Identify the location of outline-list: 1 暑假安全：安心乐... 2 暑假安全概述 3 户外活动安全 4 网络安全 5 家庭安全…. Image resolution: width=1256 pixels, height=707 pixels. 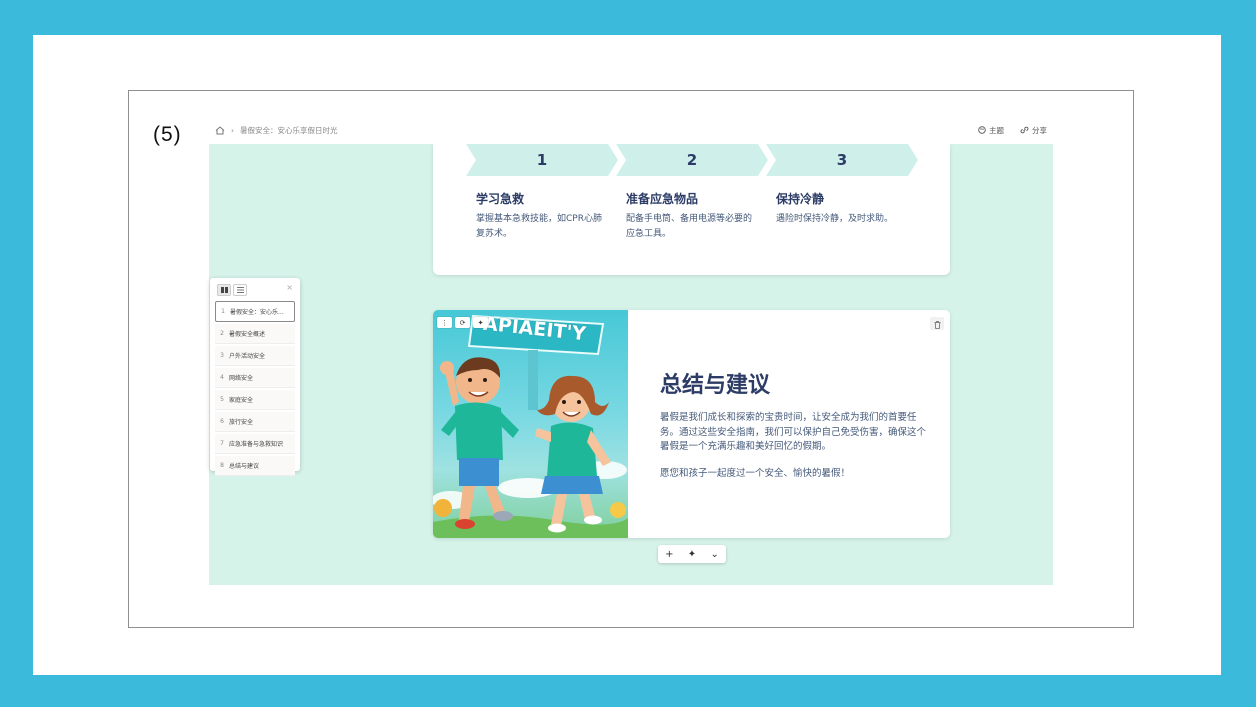
(255, 389).